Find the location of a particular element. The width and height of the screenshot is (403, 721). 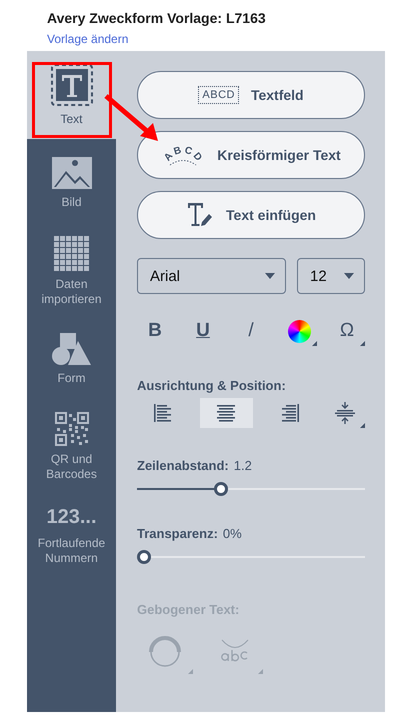

bold-button: B is located at coordinates (155, 331).